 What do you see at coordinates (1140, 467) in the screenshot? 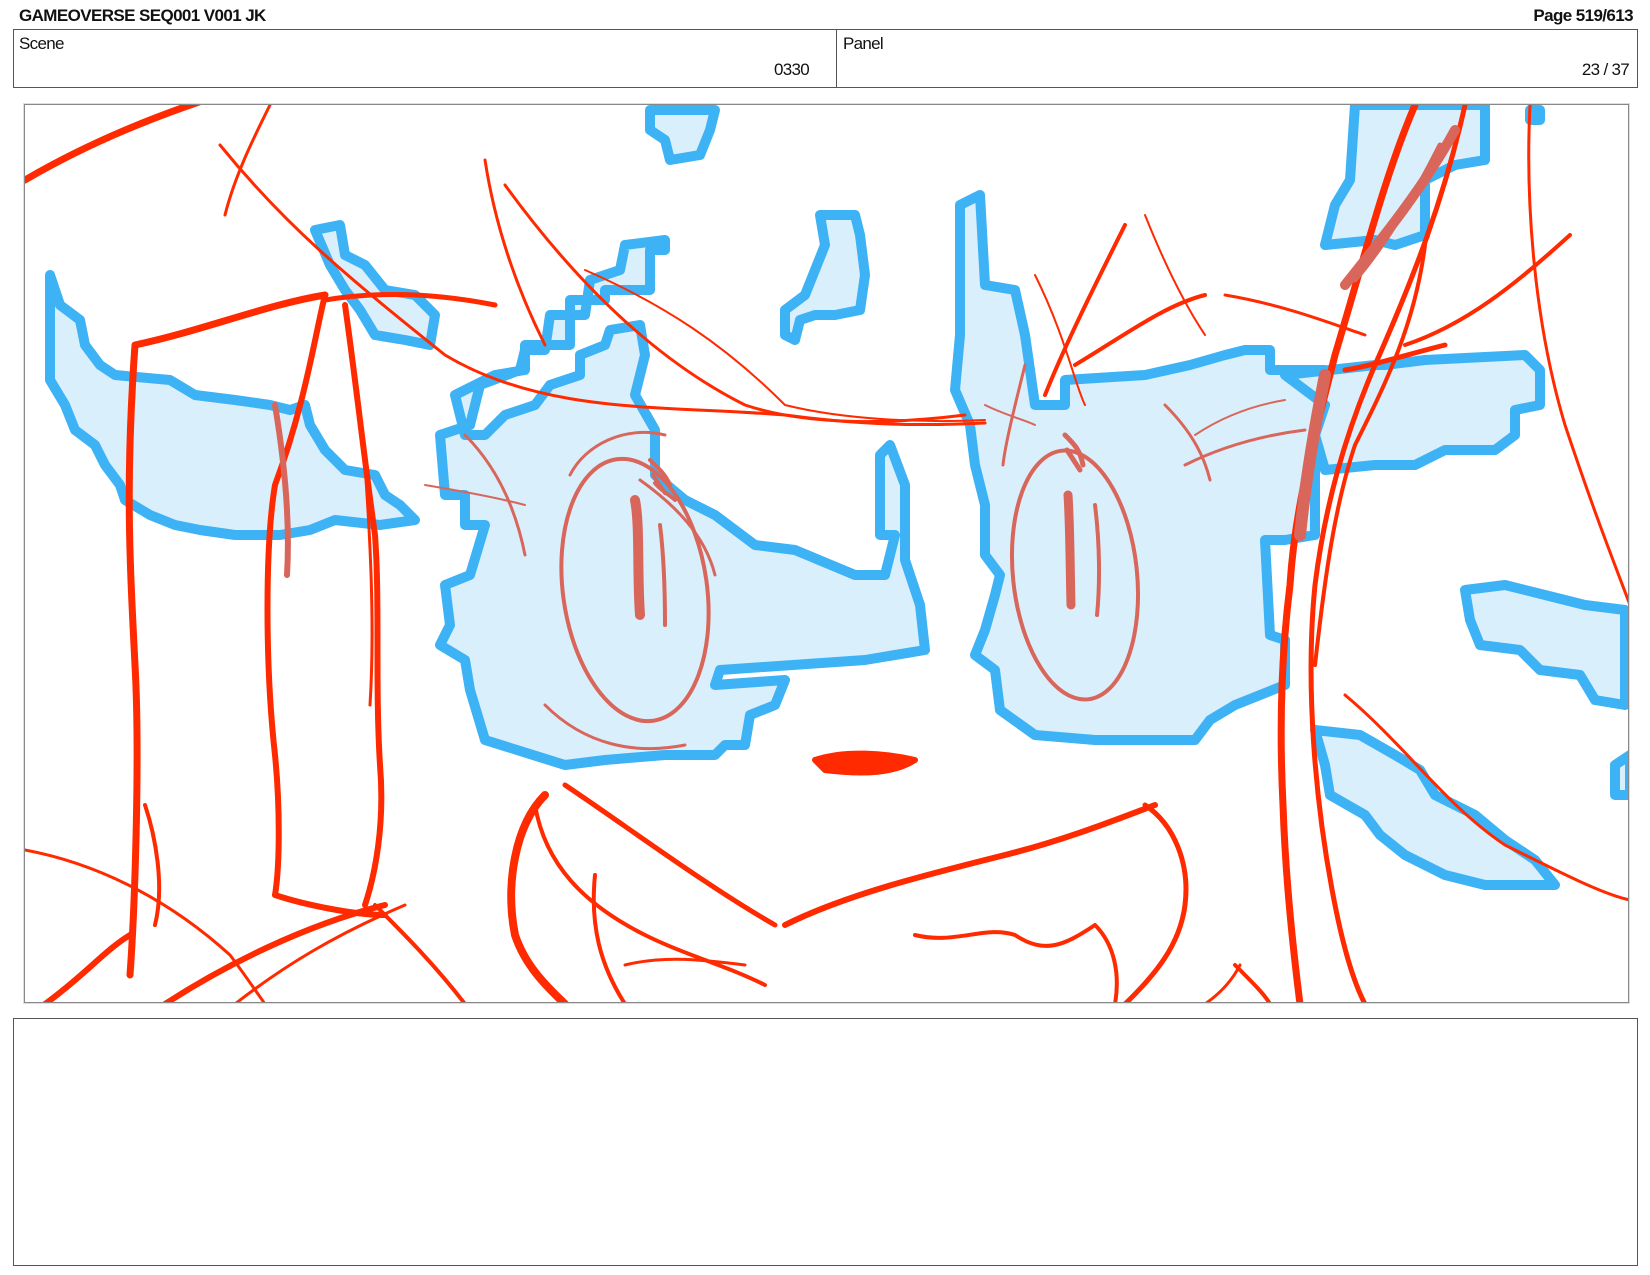
I see `right-eye-highlight` at bounding box center [1140, 467].